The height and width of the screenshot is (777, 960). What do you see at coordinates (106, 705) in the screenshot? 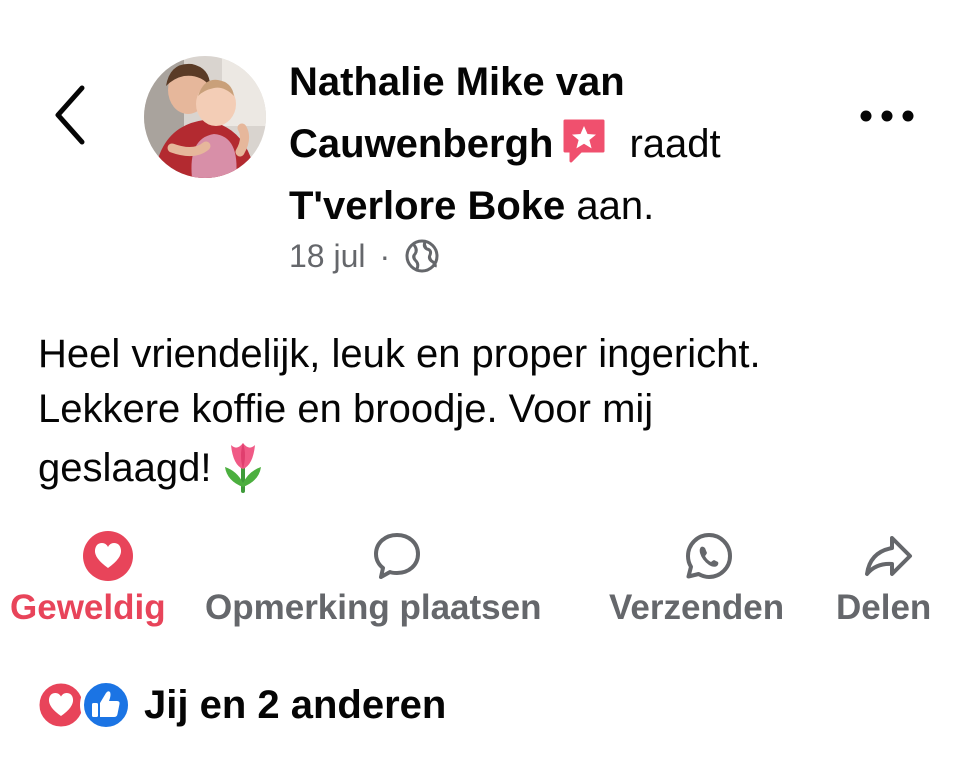
I see `like-reaction-icon` at bounding box center [106, 705].